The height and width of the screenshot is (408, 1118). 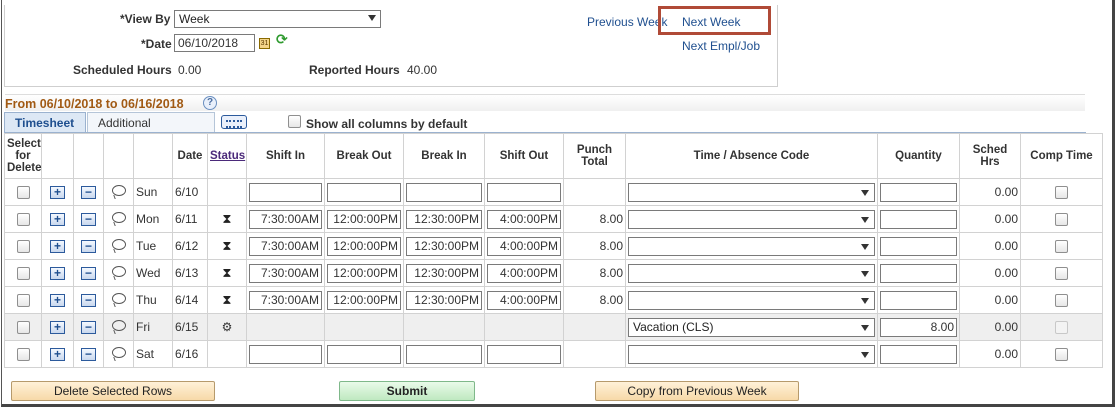 What do you see at coordinates (918, 327) in the screenshot?
I see `quantity-input: 8.00` at bounding box center [918, 327].